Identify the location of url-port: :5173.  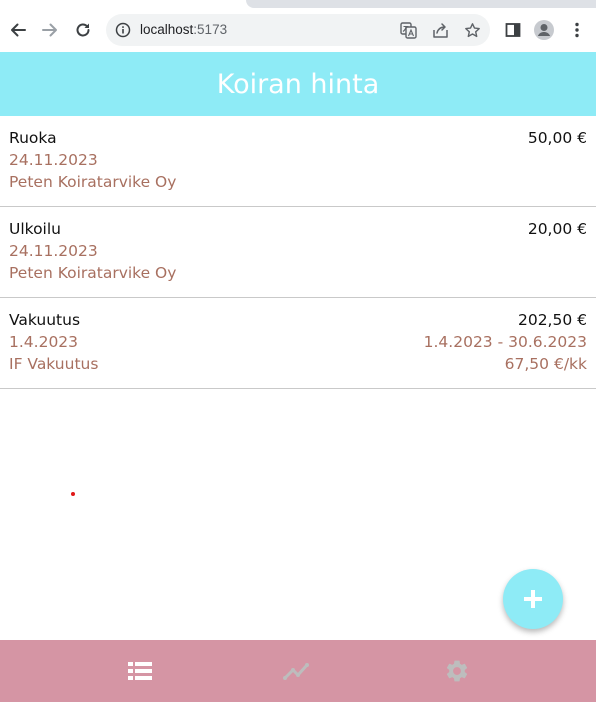
(210, 29).